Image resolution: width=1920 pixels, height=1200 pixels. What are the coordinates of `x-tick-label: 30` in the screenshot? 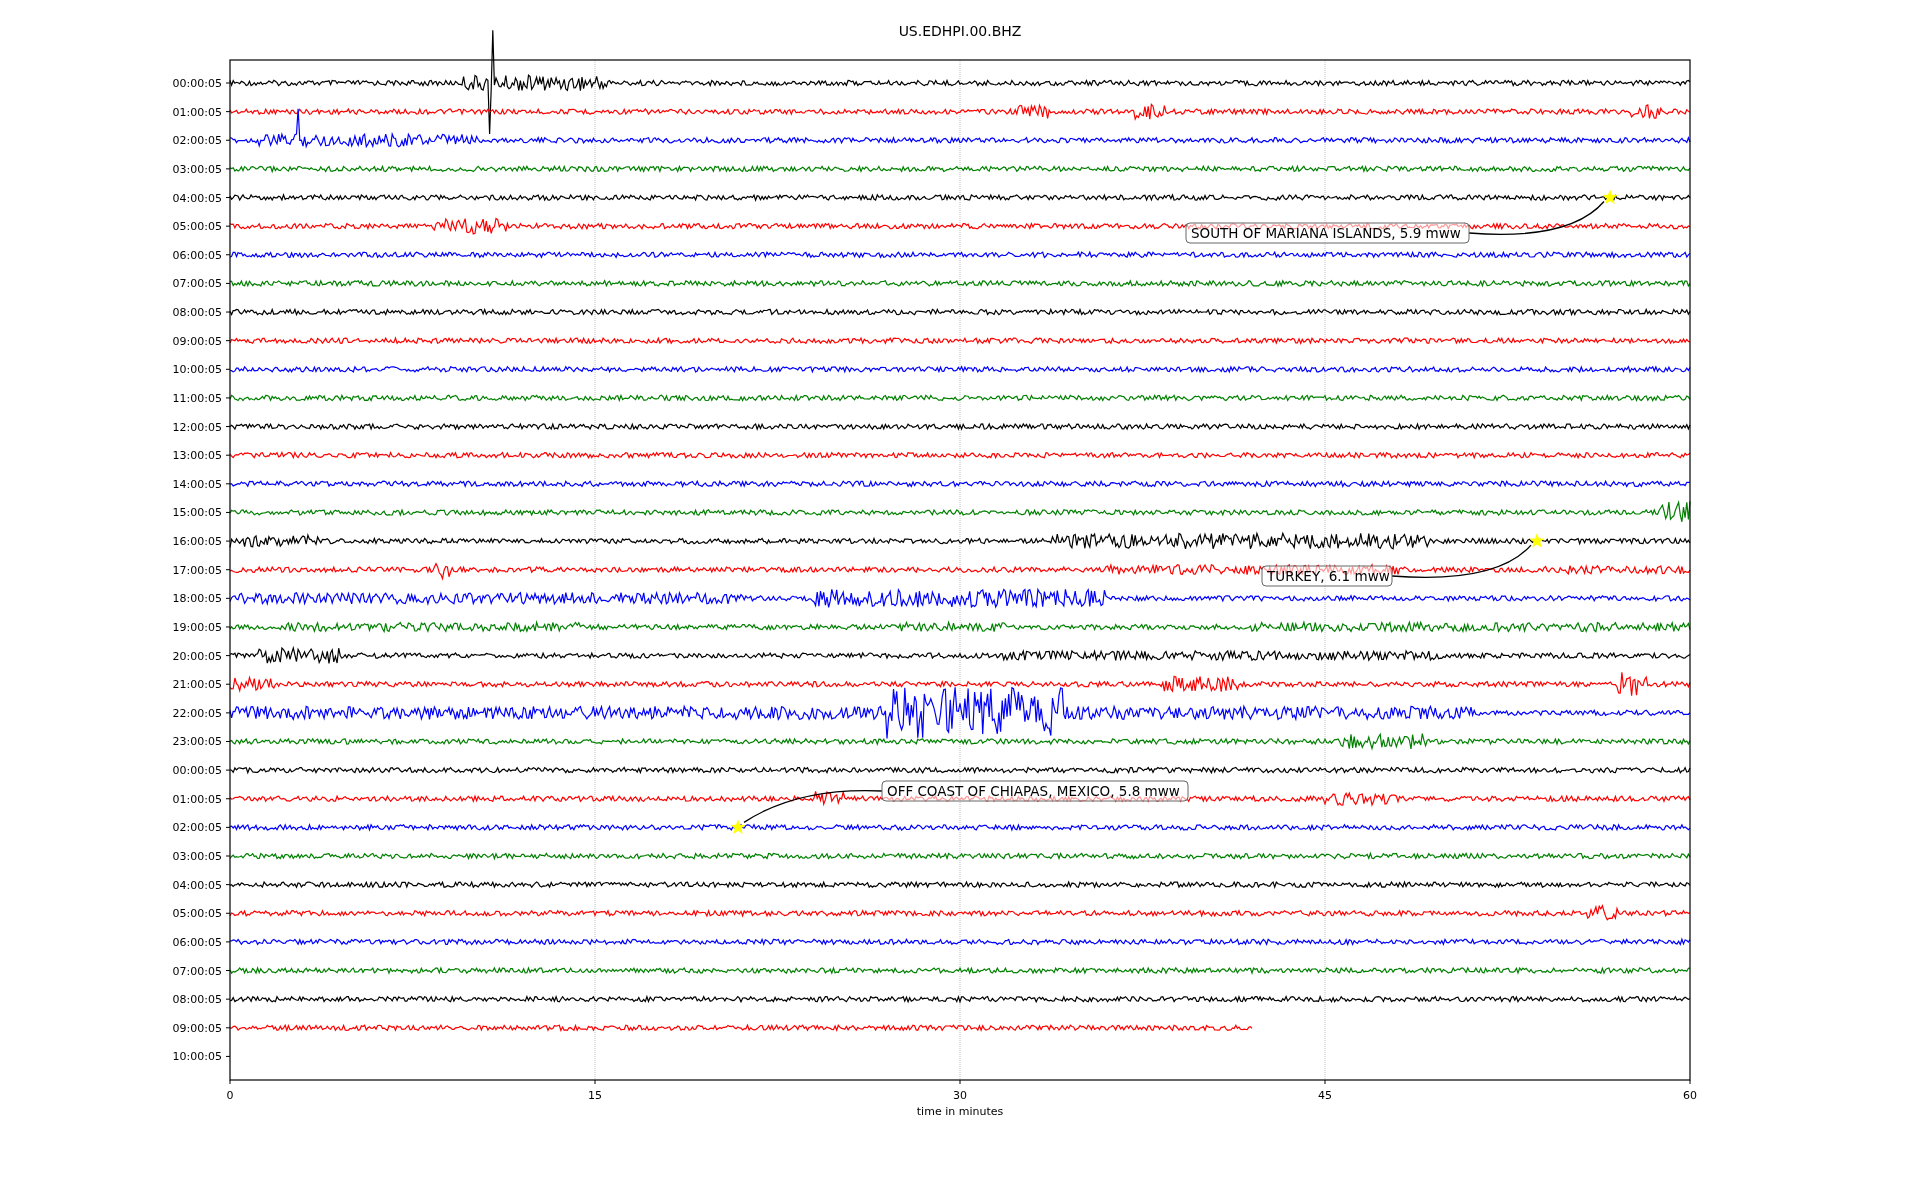 It's located at (960, 1095).